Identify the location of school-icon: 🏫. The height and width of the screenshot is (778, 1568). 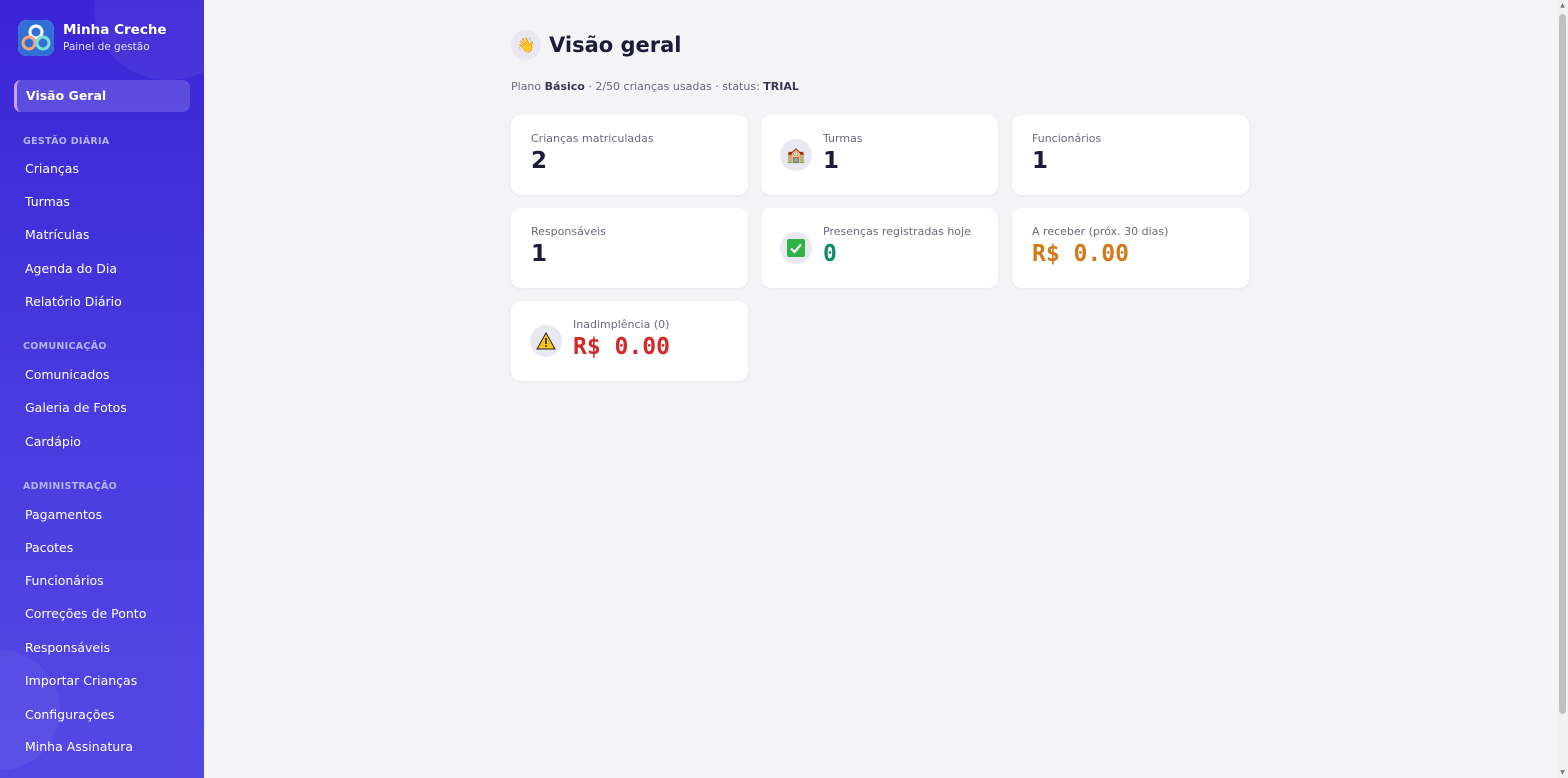
(796, 155).